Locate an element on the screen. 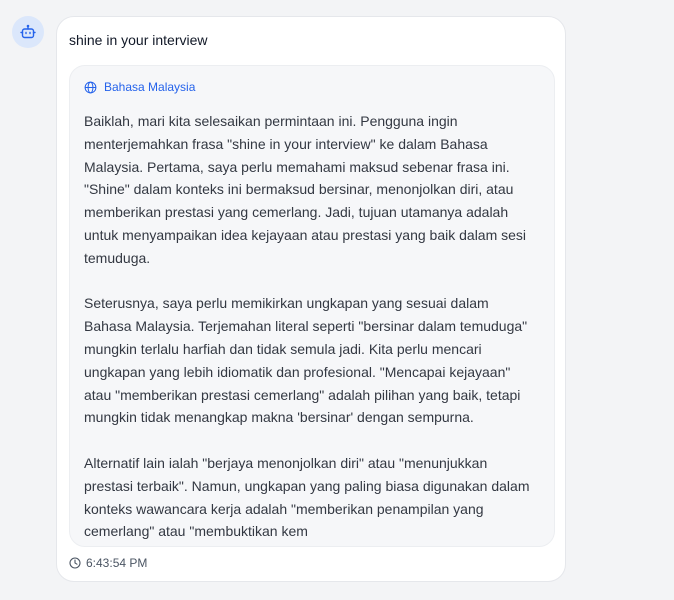 This screenshot has width=674, height=600. clock-icon is located at coordinates (75, 563).